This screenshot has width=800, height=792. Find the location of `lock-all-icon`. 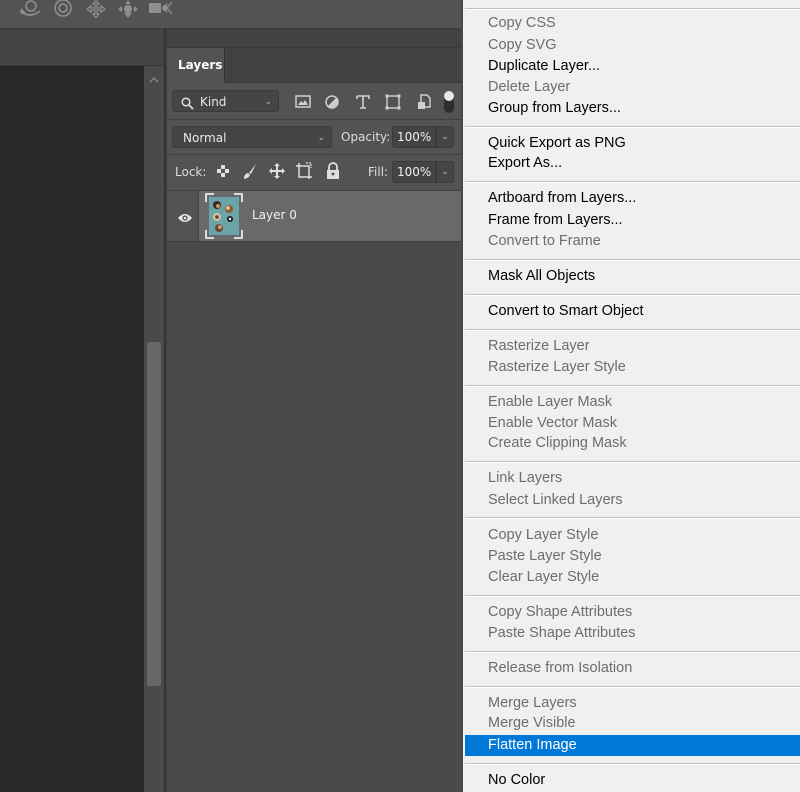

lock-all-icon is located at coordinates (333, 171).